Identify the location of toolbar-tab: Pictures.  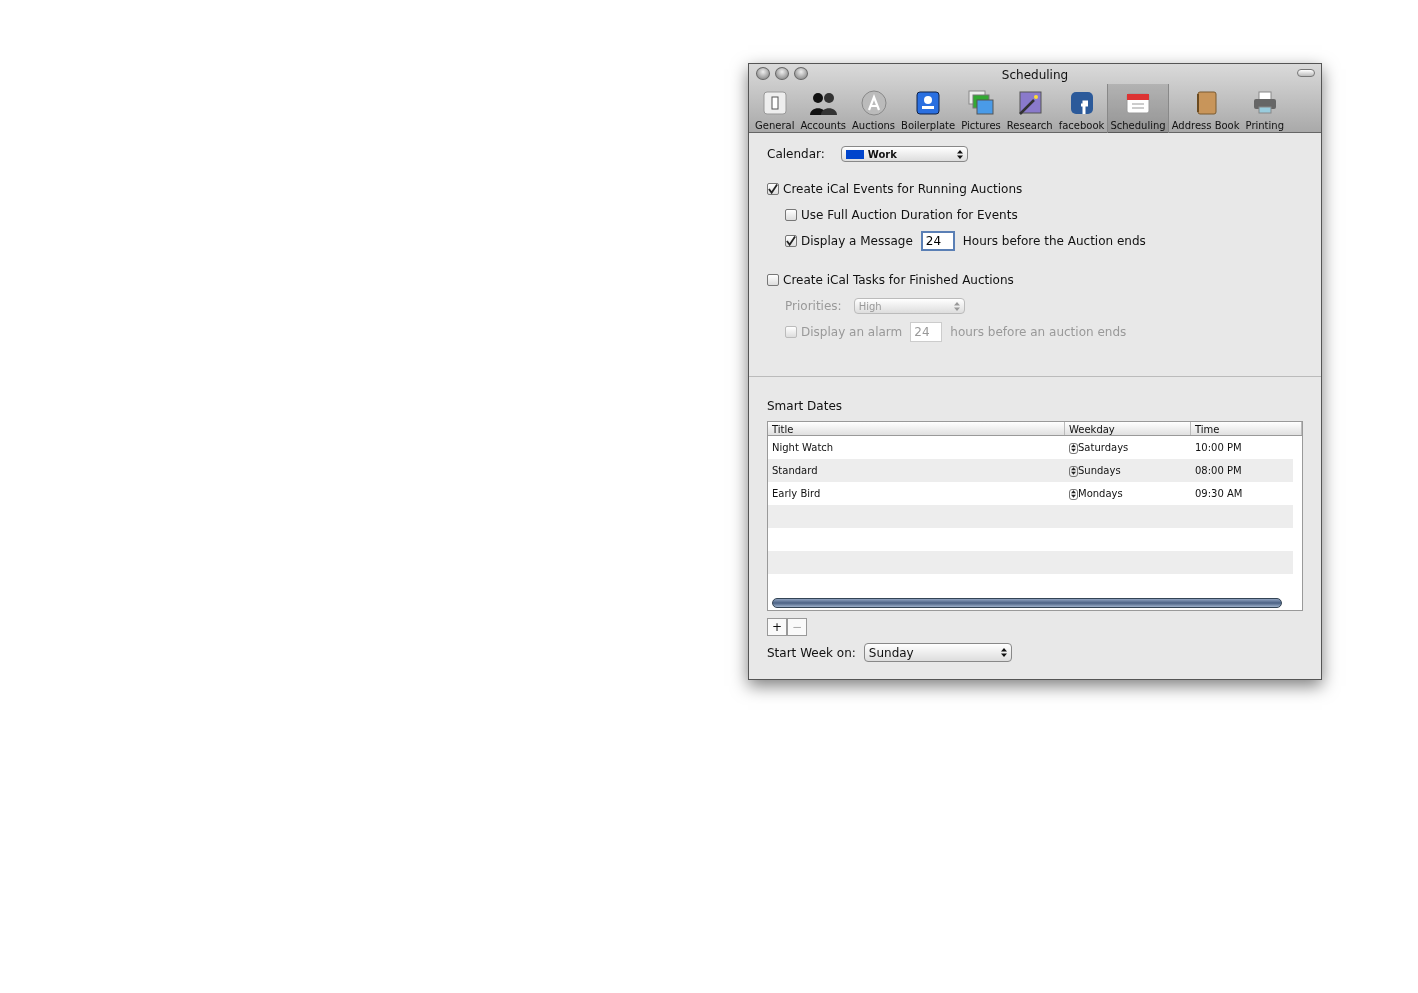
(981, 108).